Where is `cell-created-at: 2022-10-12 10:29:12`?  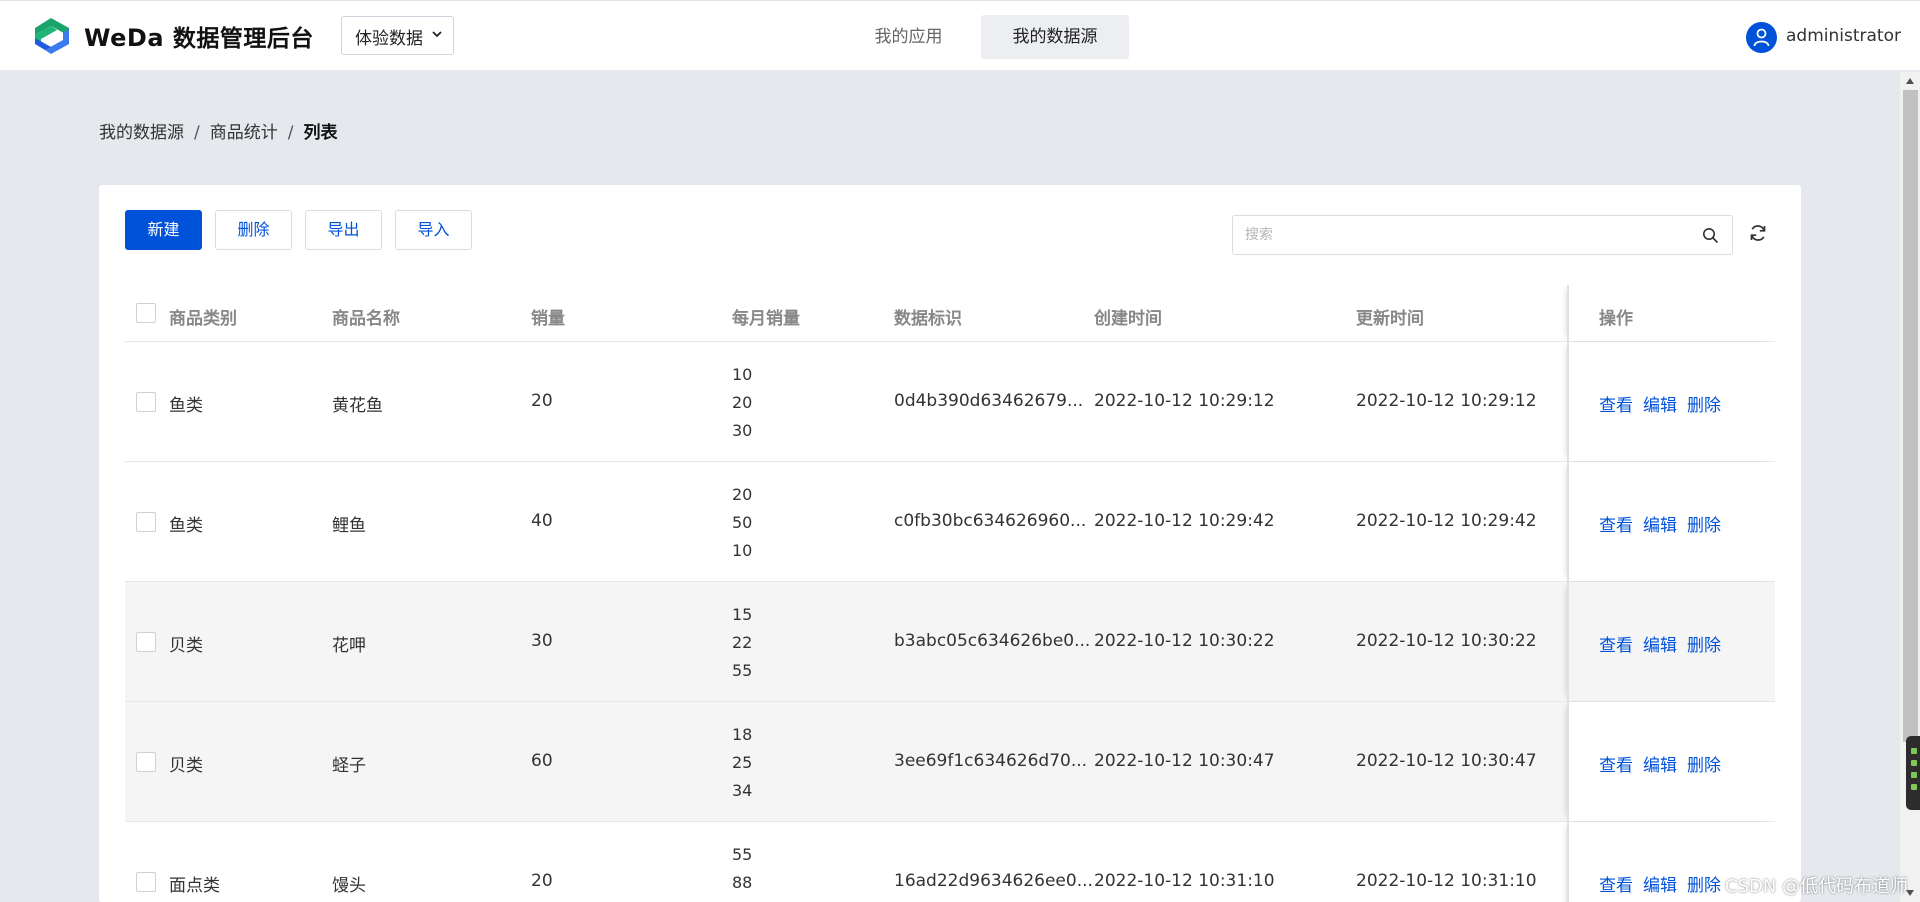
cell-created-at: 2022-10-12 10:29:12 is located at coordinates (1184, 401).